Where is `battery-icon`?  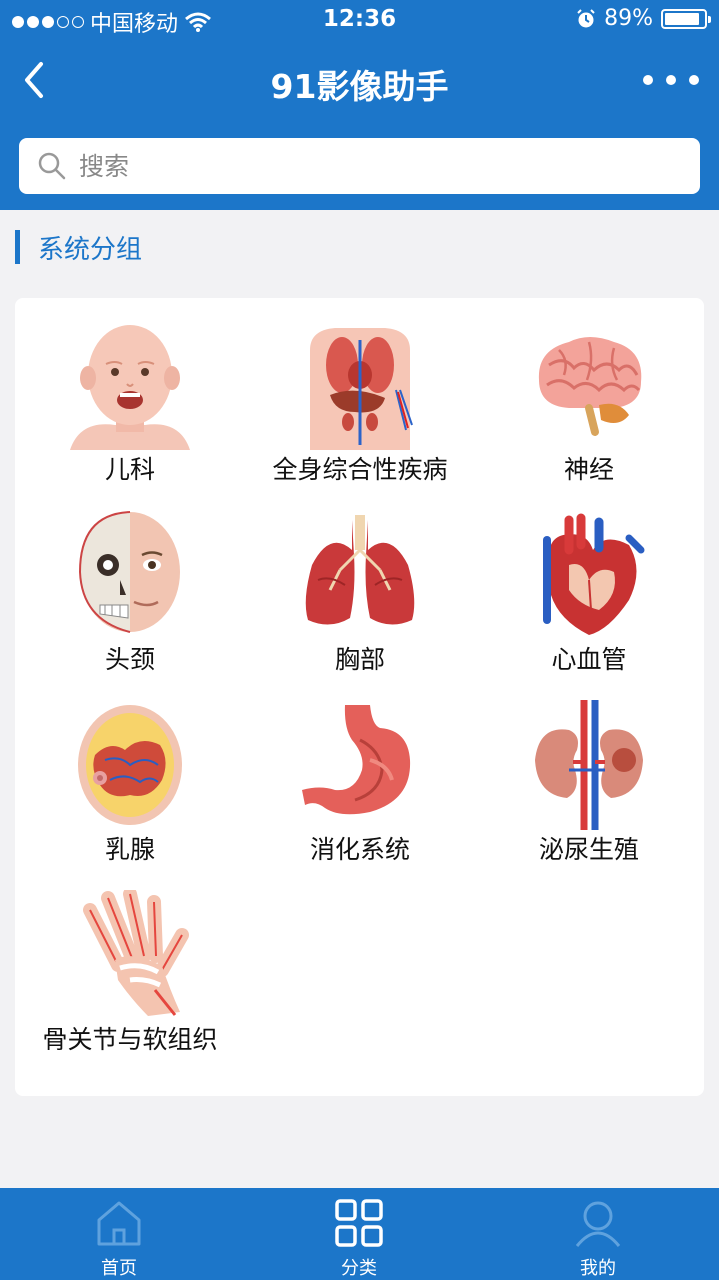 battery-icon is located at coordinates (686, 18).